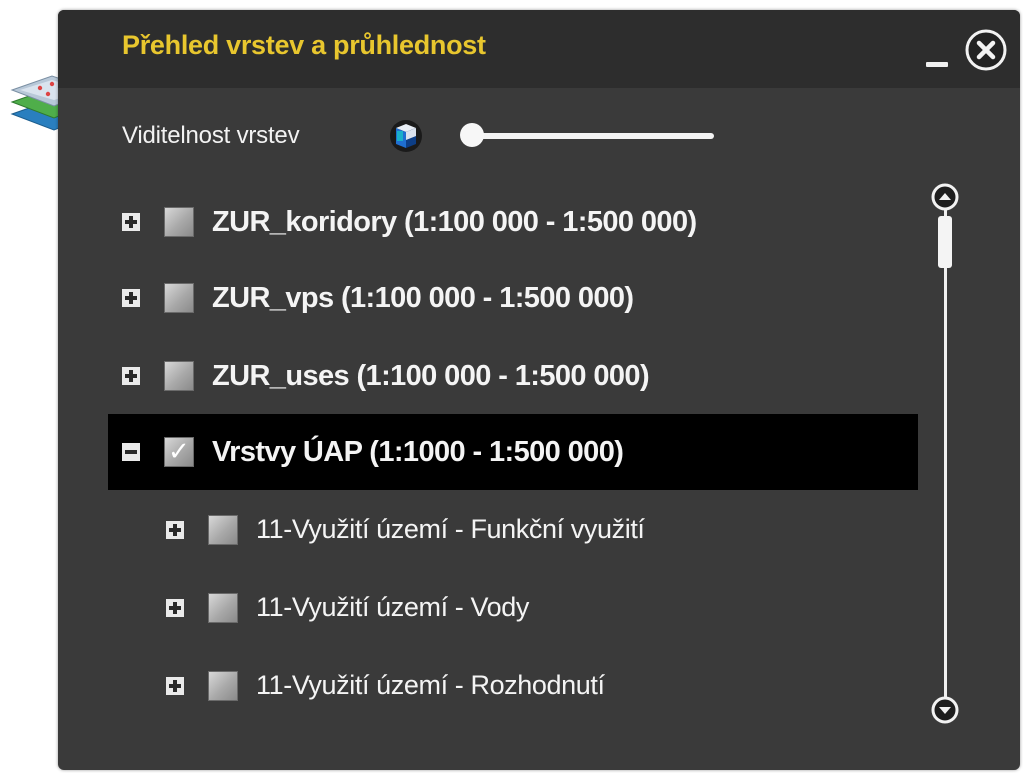 The image size is (1023, 773). I want to click on layer-label: ZUR_vps (1:100 000 - 1:500 000), so click(423, 298).